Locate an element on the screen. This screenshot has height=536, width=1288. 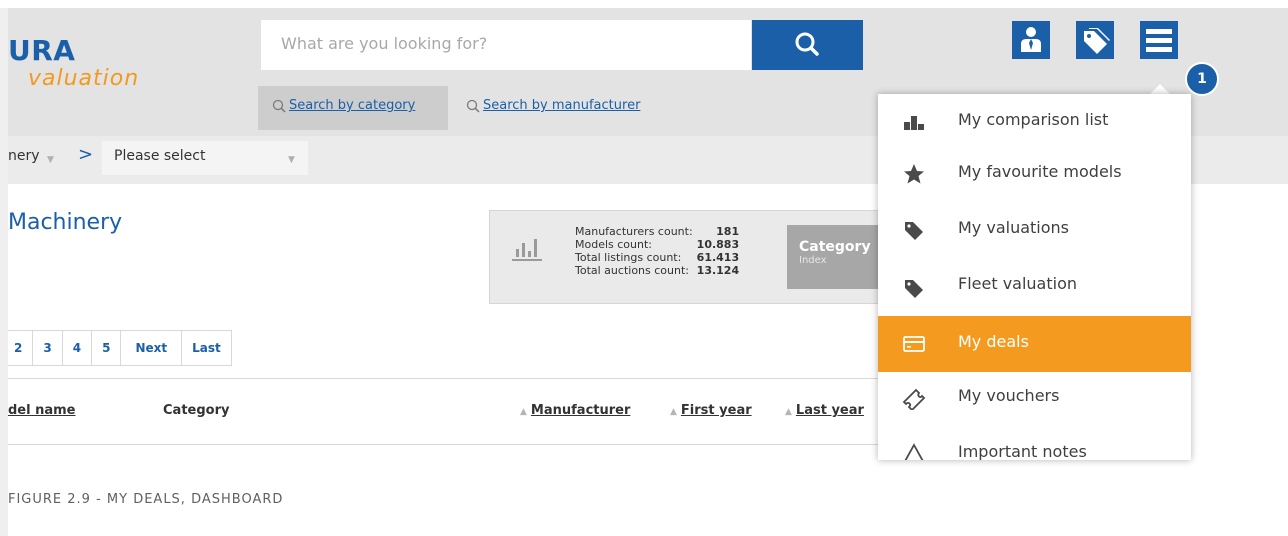
search-input: What are you looking for? is located at coordinates (506, 45).